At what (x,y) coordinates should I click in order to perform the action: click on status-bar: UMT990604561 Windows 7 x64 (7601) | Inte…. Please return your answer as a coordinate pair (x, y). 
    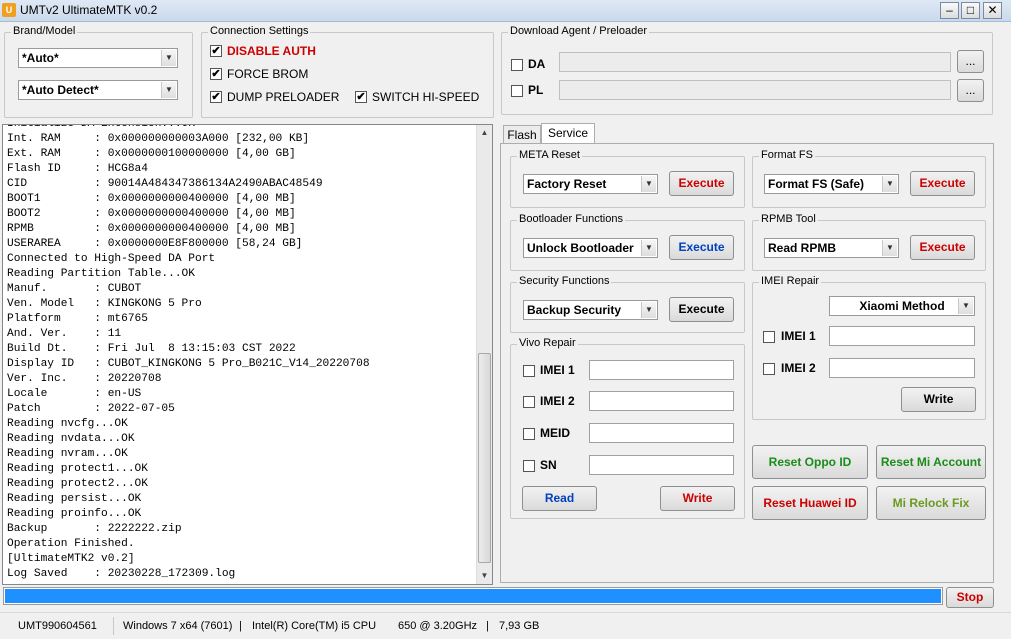
    Looking at the image, I should click on (505, 625).